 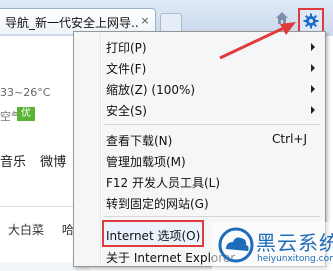 I want to click on annotation-arrow-icon, so click(x=257, y=41).